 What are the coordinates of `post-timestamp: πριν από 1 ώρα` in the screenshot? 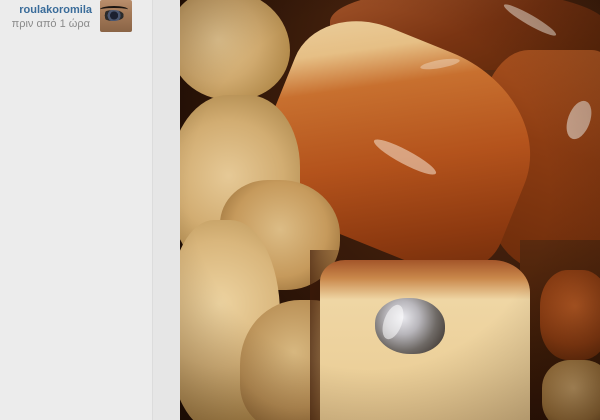 It's located at (50, 24).